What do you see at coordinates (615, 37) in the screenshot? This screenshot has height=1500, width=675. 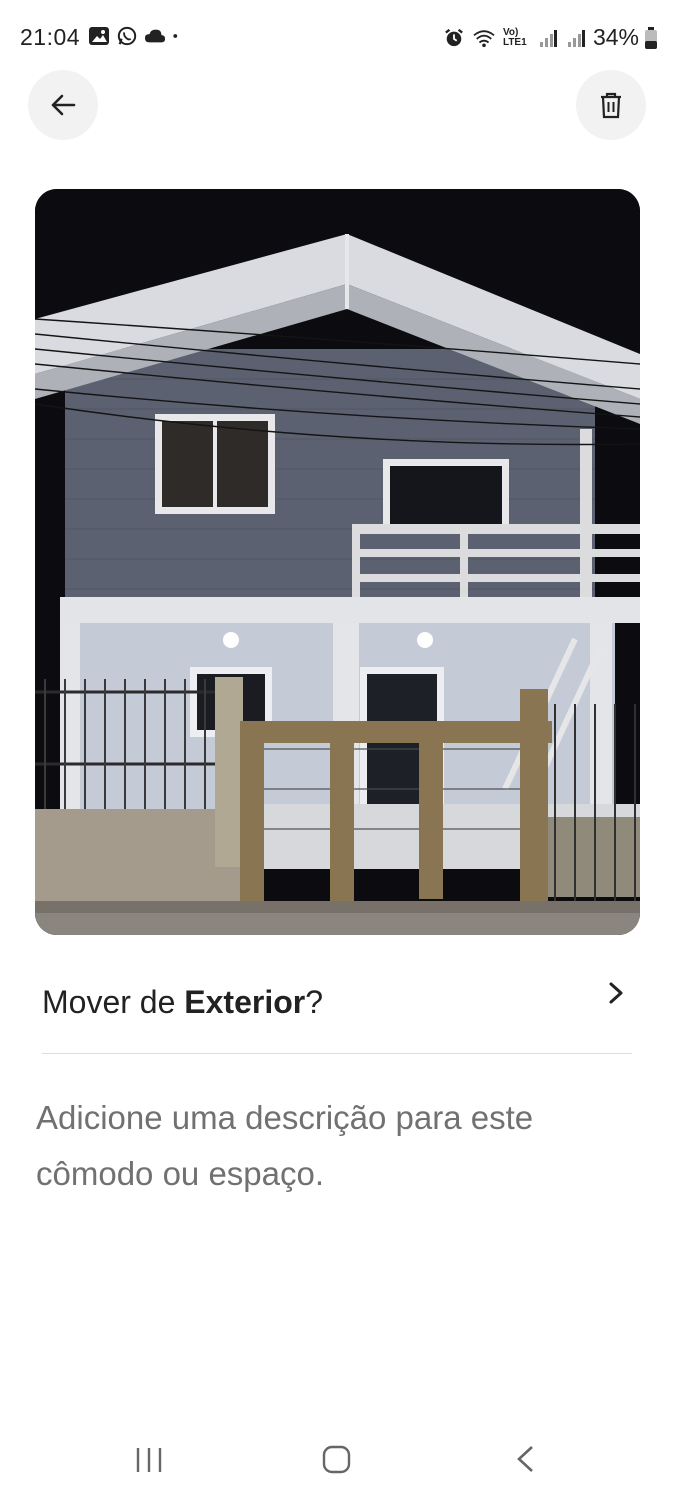 I see `battery-percent: 34%` at bounding box center [615, 37].